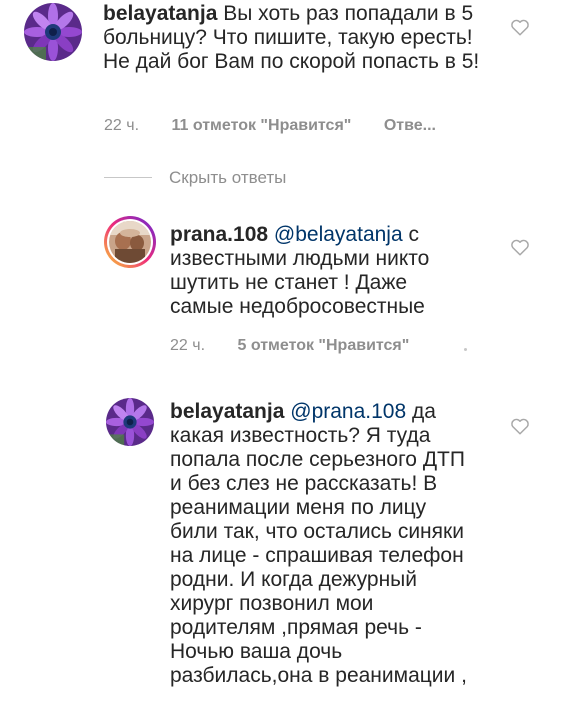 This screenshot has width=565, height=720. What do you see at coordinates (261, 125) in the screenshot?
I see `likes-count-link: 11 отметок "Нравится"` at bounding box center [261, 125].